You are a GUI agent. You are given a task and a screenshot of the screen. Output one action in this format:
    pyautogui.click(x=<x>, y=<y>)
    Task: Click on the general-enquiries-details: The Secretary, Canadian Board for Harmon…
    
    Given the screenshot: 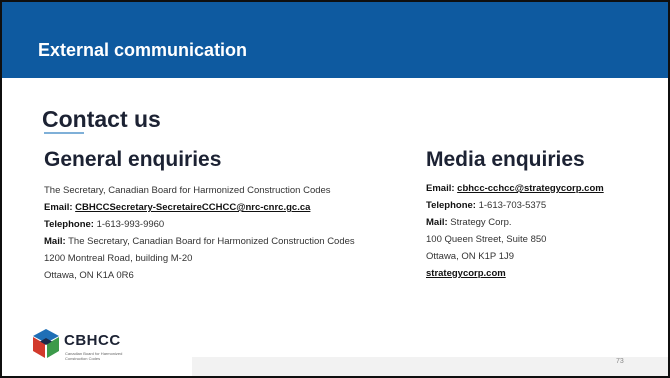 What is the action you would take?
    pyautogui.click(x=199, y=233)
    